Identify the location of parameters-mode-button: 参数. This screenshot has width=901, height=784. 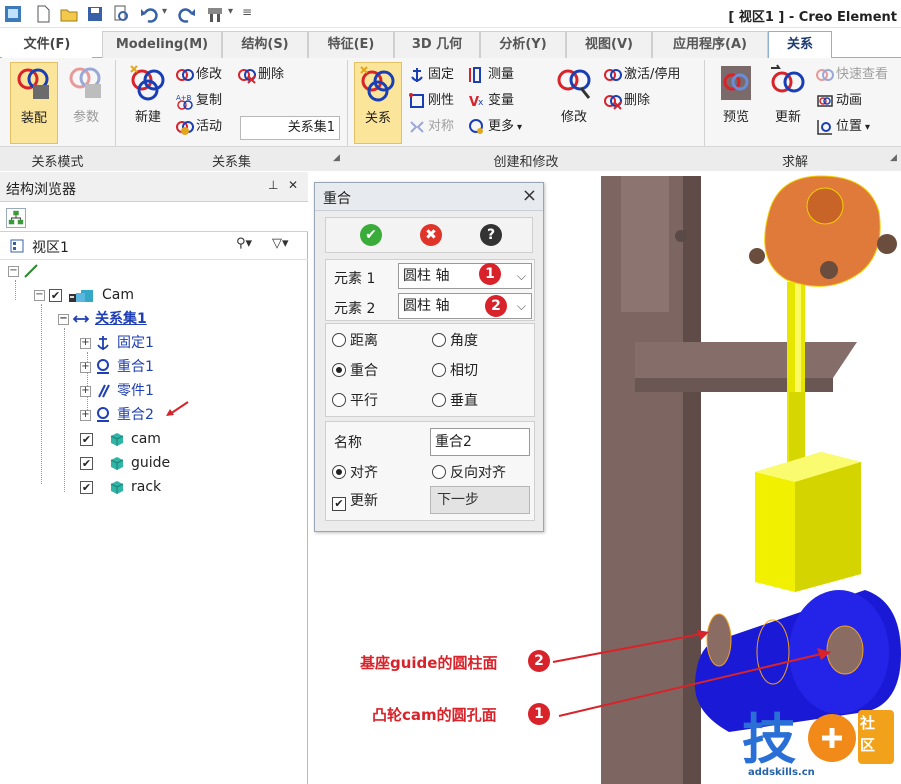
(86, 103).